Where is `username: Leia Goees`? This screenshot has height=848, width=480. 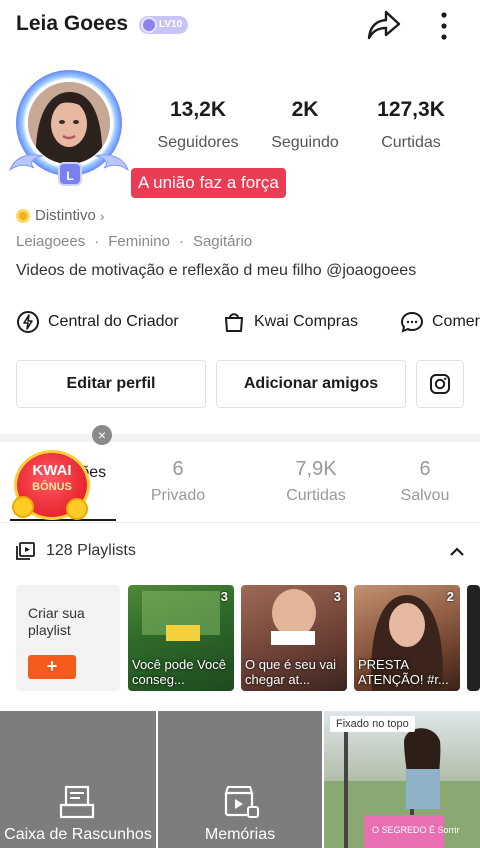 username: Leia Goees is located at coordinates (72, 23).